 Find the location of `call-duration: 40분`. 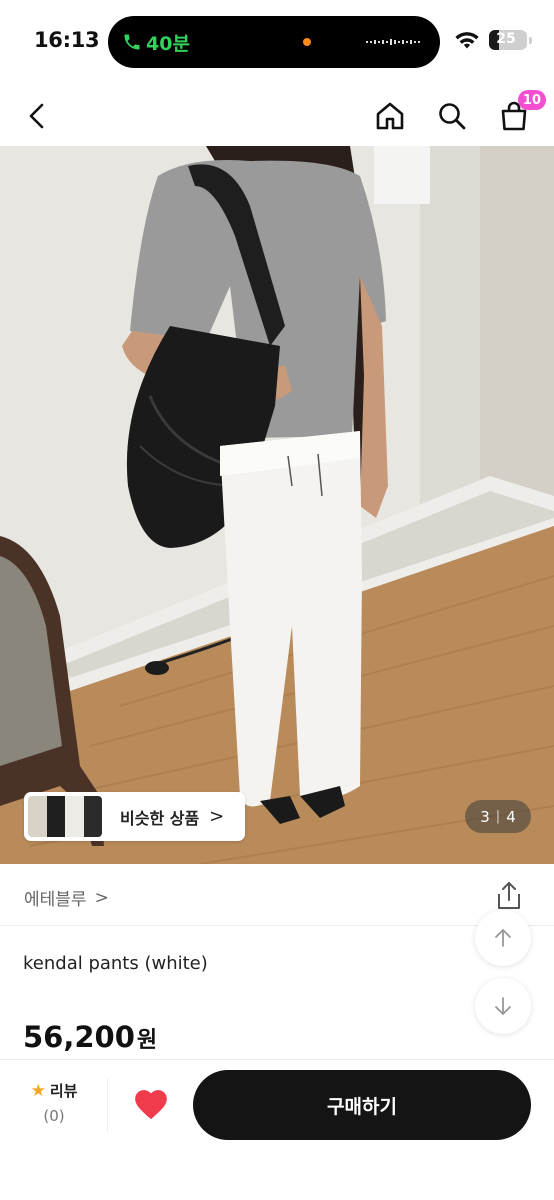

call-duration: 40분 is located at coordinates (168, 43).